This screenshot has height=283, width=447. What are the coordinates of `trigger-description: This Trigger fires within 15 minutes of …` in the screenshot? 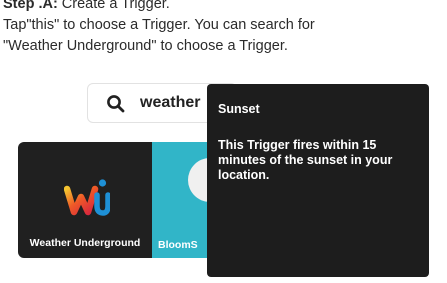 It's located at (305, 160).